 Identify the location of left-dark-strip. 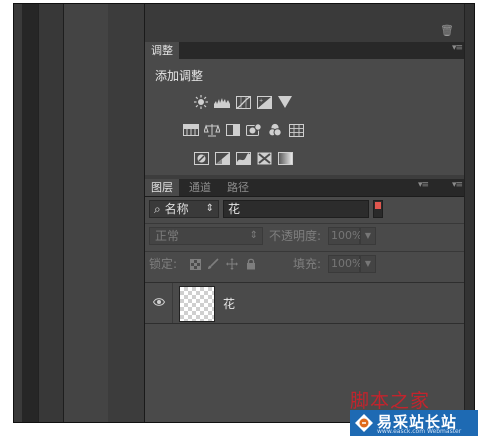
(30, 213).